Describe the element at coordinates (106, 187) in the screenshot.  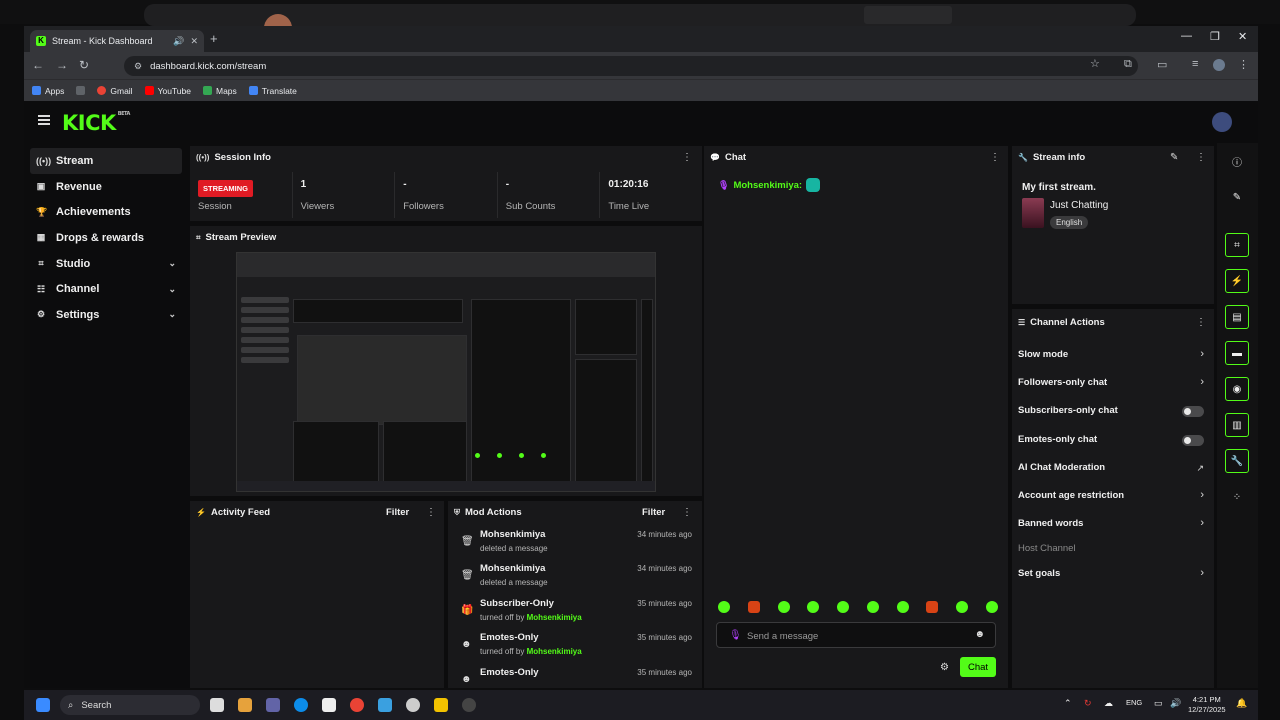
I see `sidebar-item-revenue: ▣ Revenue` at that location.